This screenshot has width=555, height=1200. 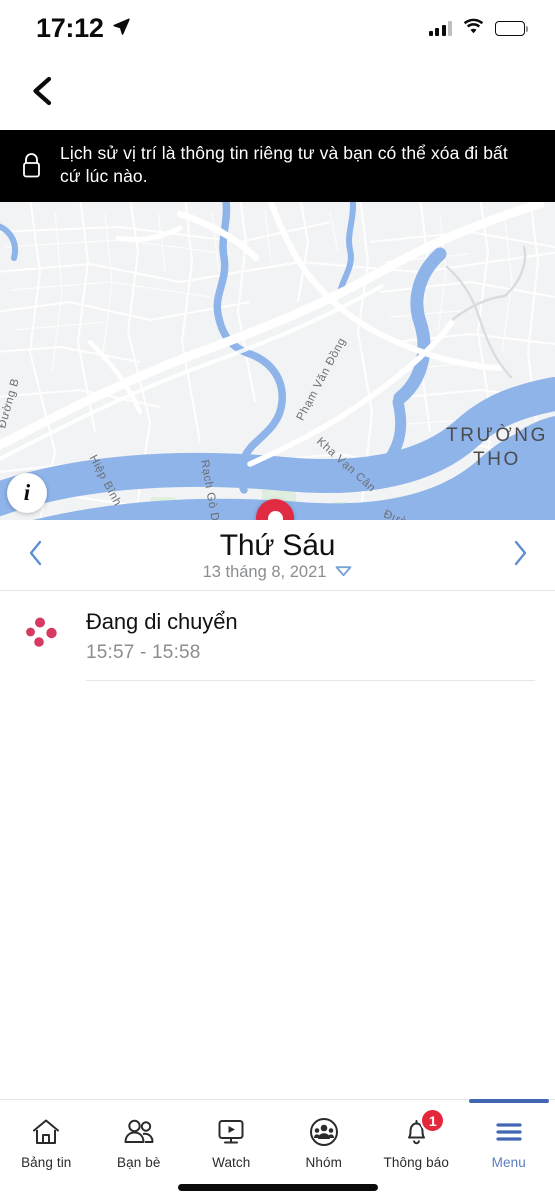 I want to click on status-bar: 17:12, so click(x=277, y=28).